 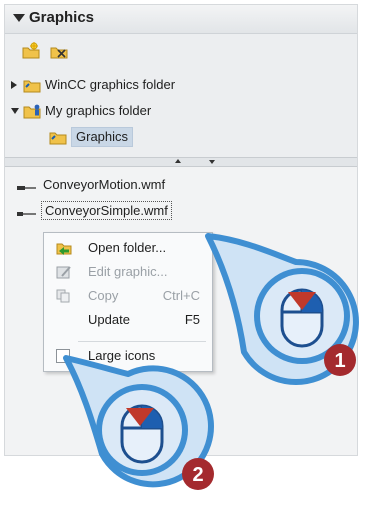 What do you see at coordinates (339, 361) in the screenshot?
I see `callout-badge-1: 1` at bounding box center [339, 361].